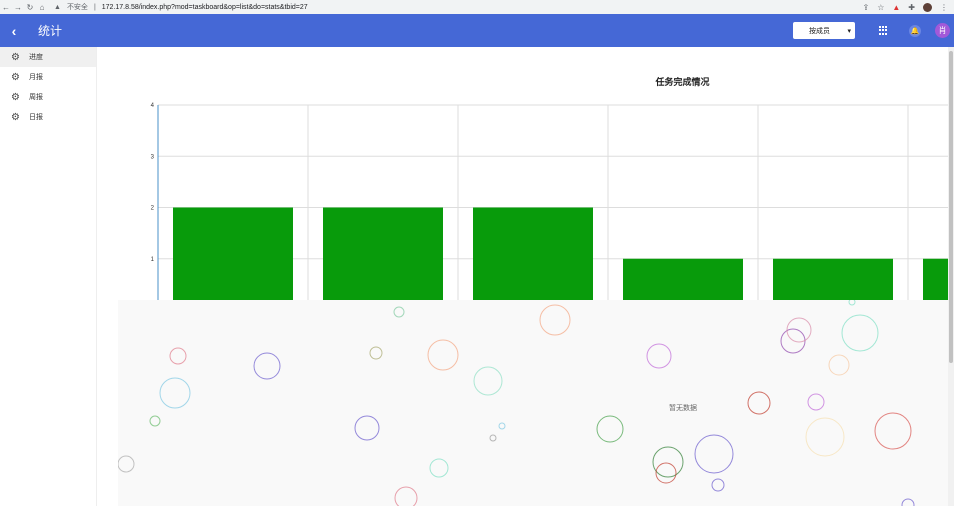 This screenshot has height=506, width=954. I want to click on reload-icon: ↻, so click(30, 7).